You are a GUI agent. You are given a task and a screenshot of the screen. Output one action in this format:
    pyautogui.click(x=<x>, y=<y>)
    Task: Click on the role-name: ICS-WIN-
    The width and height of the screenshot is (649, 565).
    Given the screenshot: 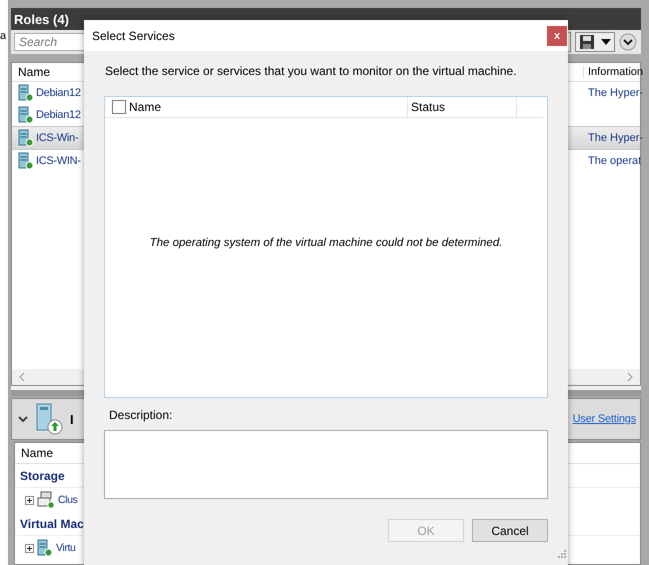 What is the action you would take?
    pyautogui.click(x=58, y=161)
    